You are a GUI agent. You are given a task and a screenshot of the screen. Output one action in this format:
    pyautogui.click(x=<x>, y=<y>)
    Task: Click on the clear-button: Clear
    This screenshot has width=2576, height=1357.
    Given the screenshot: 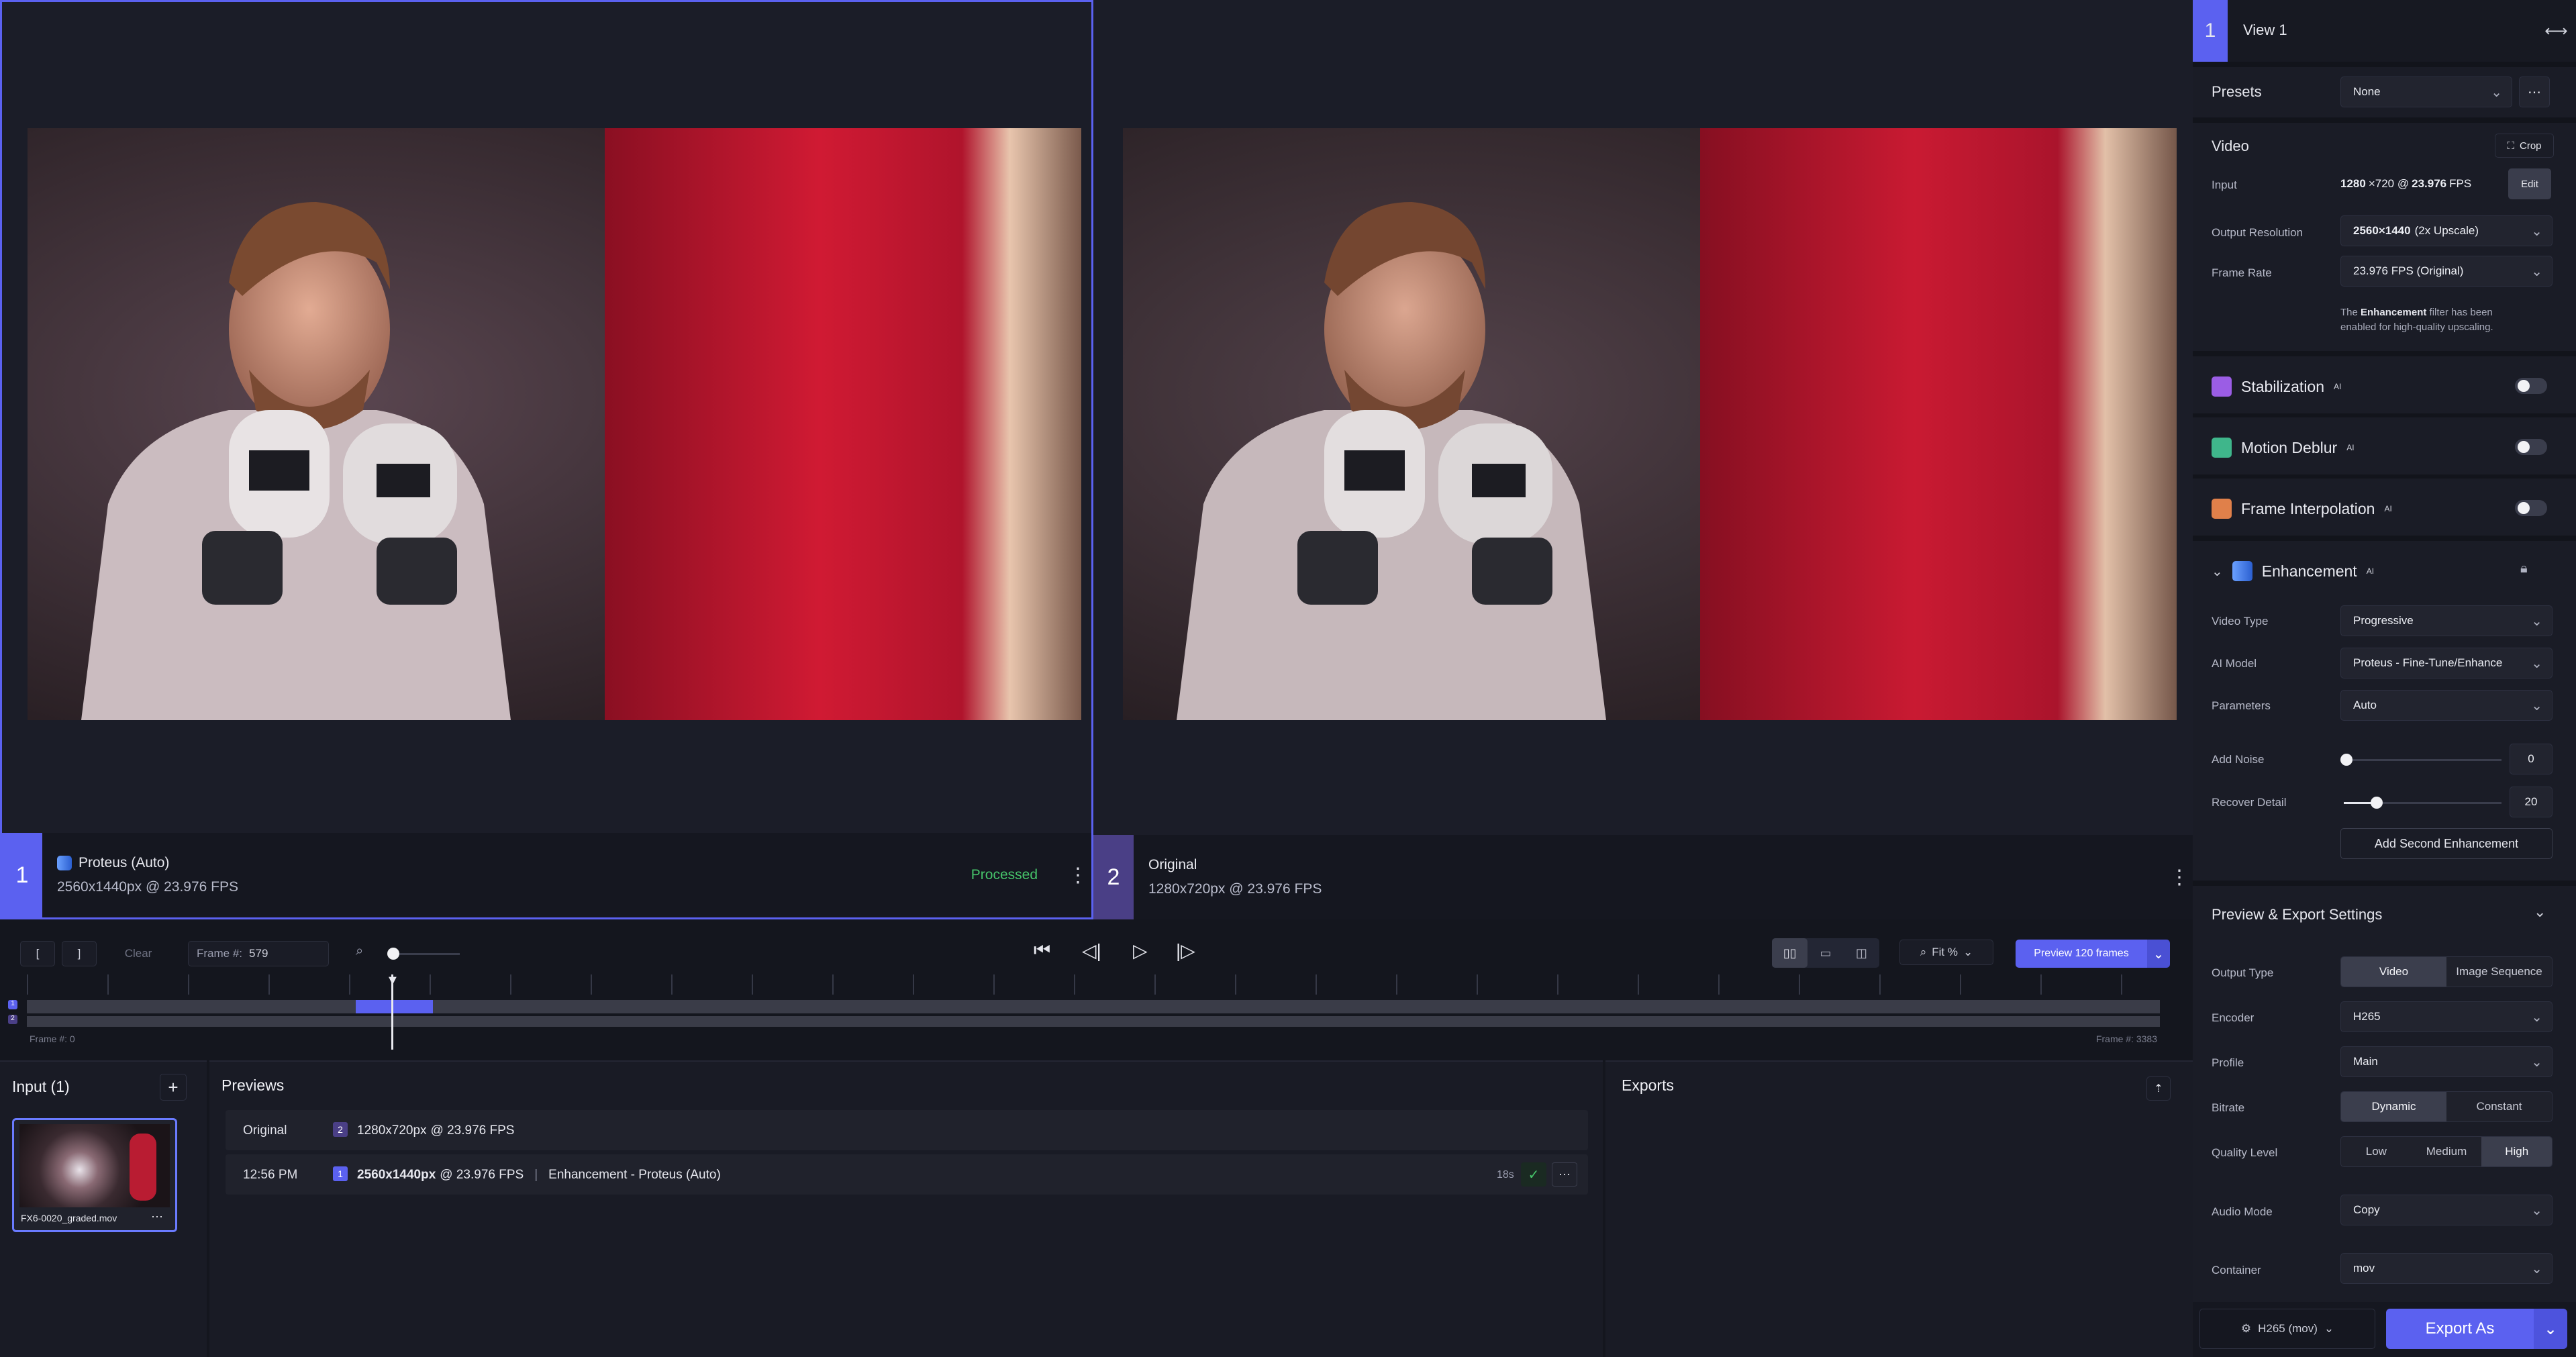 What is the action you would take?
    pyautogui.click(x=138, y=953)
    